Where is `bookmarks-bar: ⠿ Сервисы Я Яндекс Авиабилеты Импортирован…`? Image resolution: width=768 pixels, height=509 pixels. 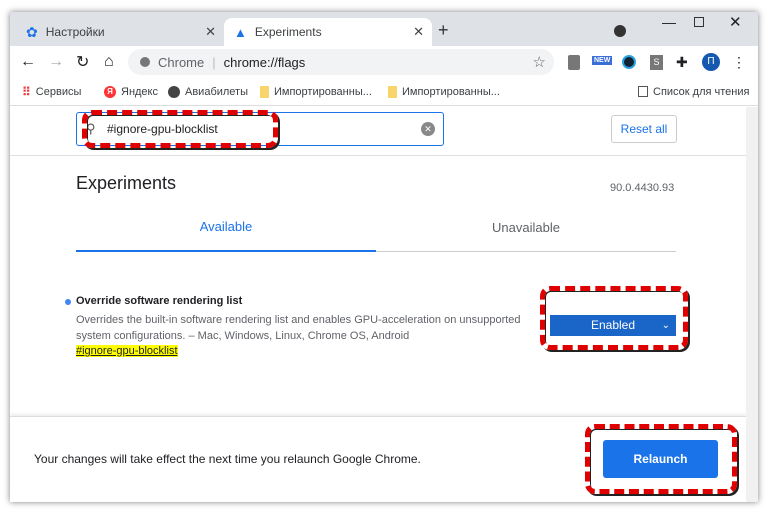 bookmarks-bar: ⠿ Сервисы Я Яндекс Авиабилеты Импортирован… is located at coordinates (384, 92).